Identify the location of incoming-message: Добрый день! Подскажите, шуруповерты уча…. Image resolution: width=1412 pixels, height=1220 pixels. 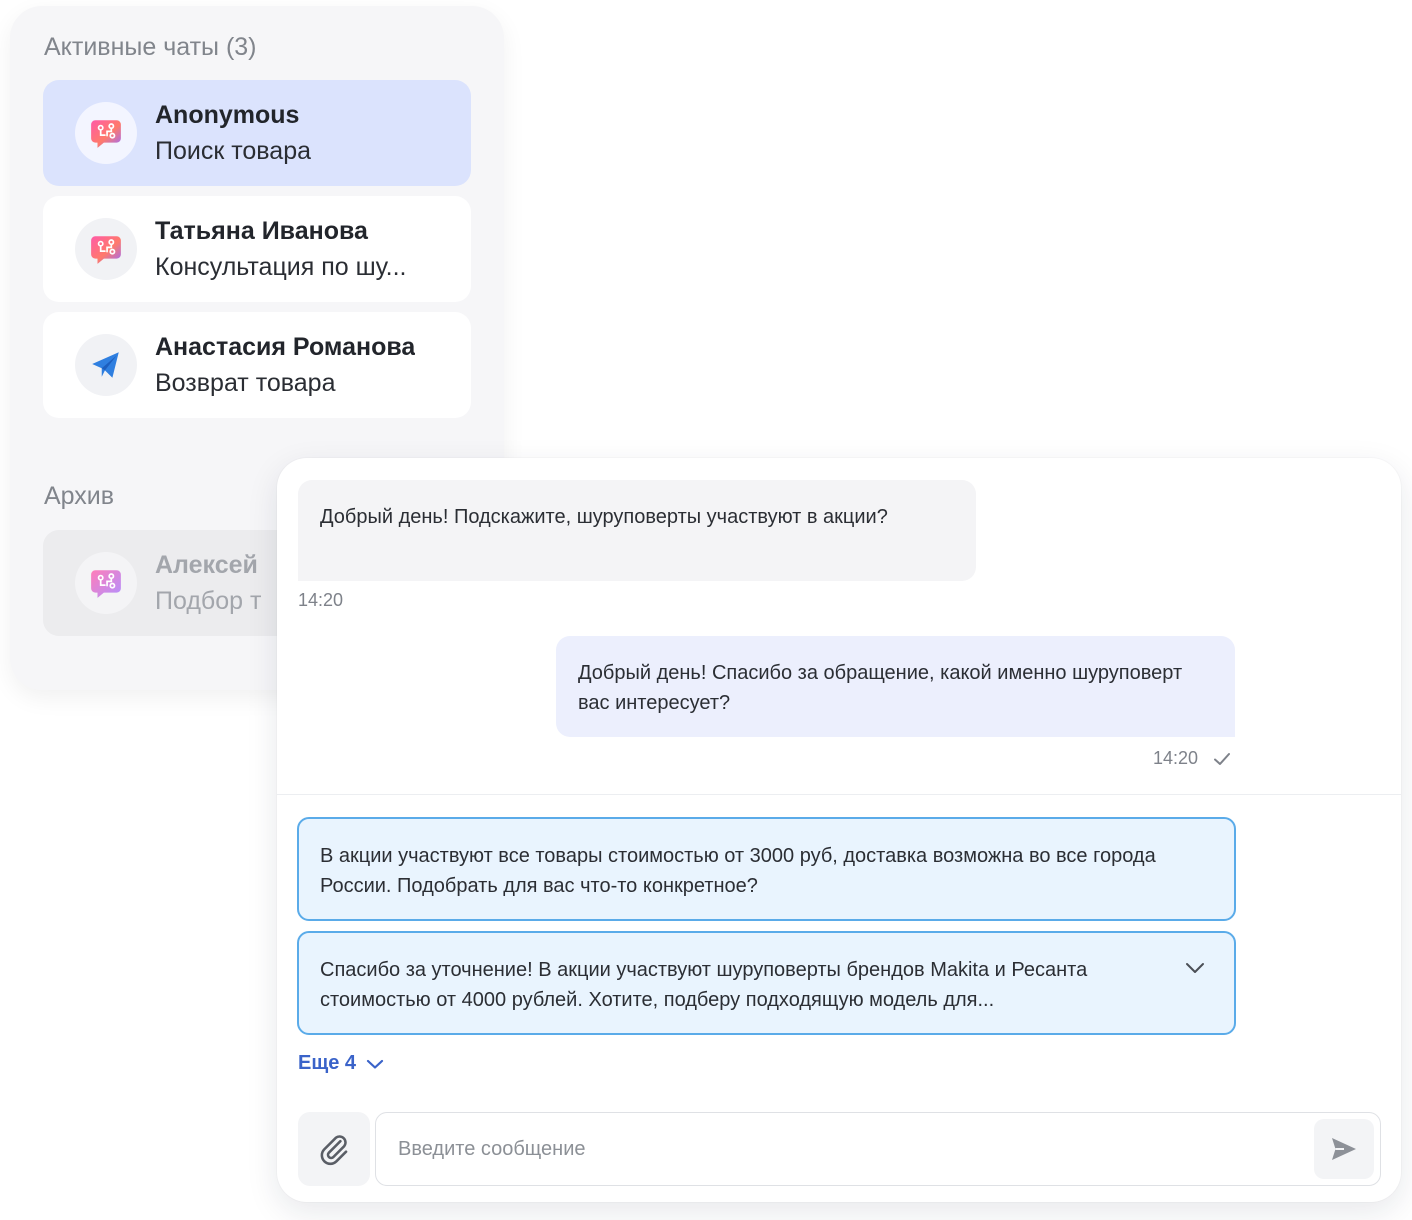
(637, 530).